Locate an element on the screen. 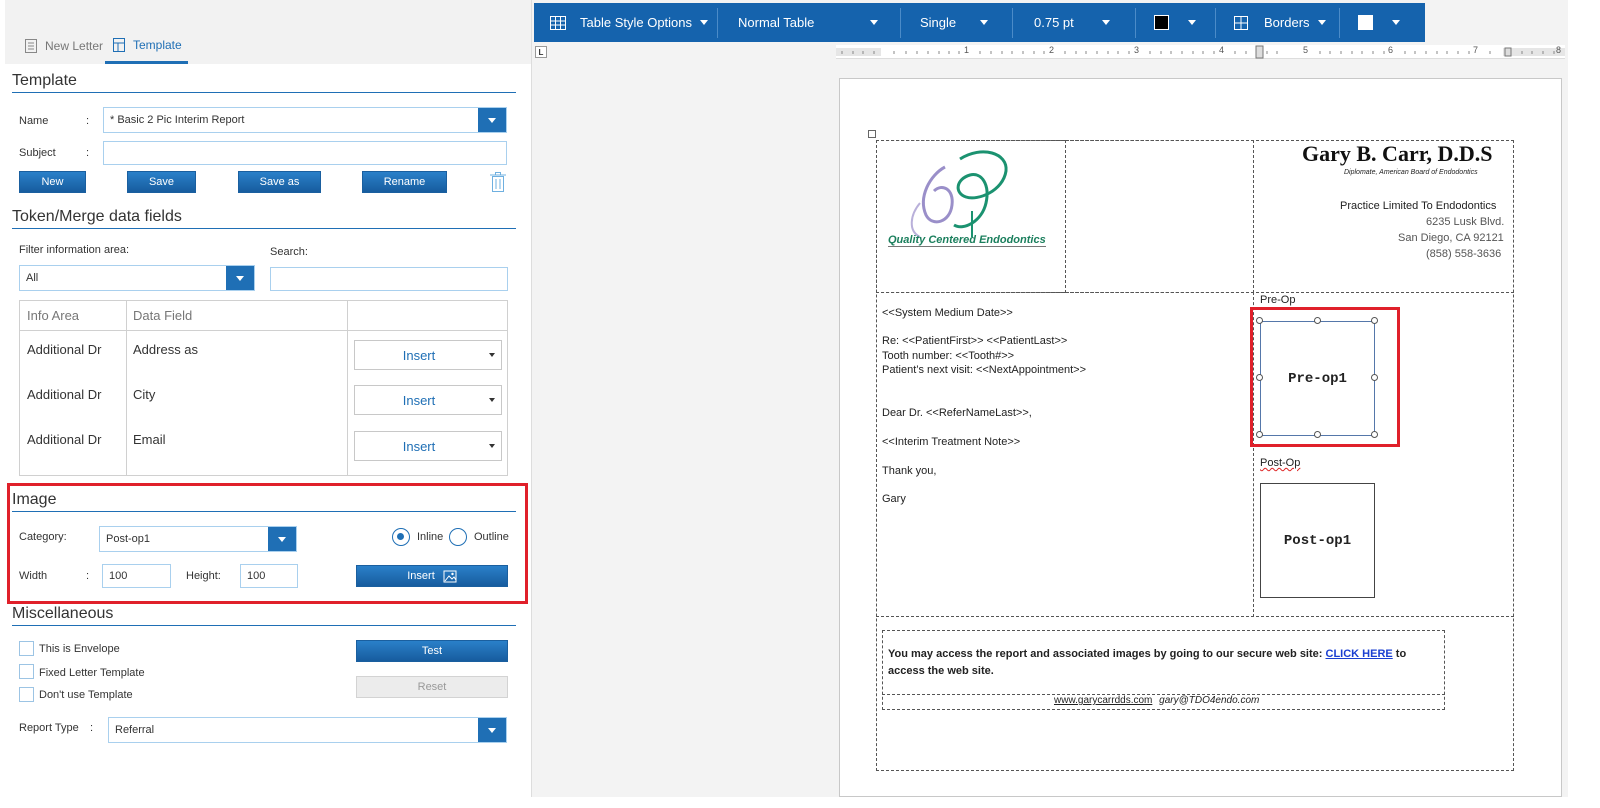 This screenshot has width=1600, height=808. tab-stop-selector: L is located at coordinates (541, 52).